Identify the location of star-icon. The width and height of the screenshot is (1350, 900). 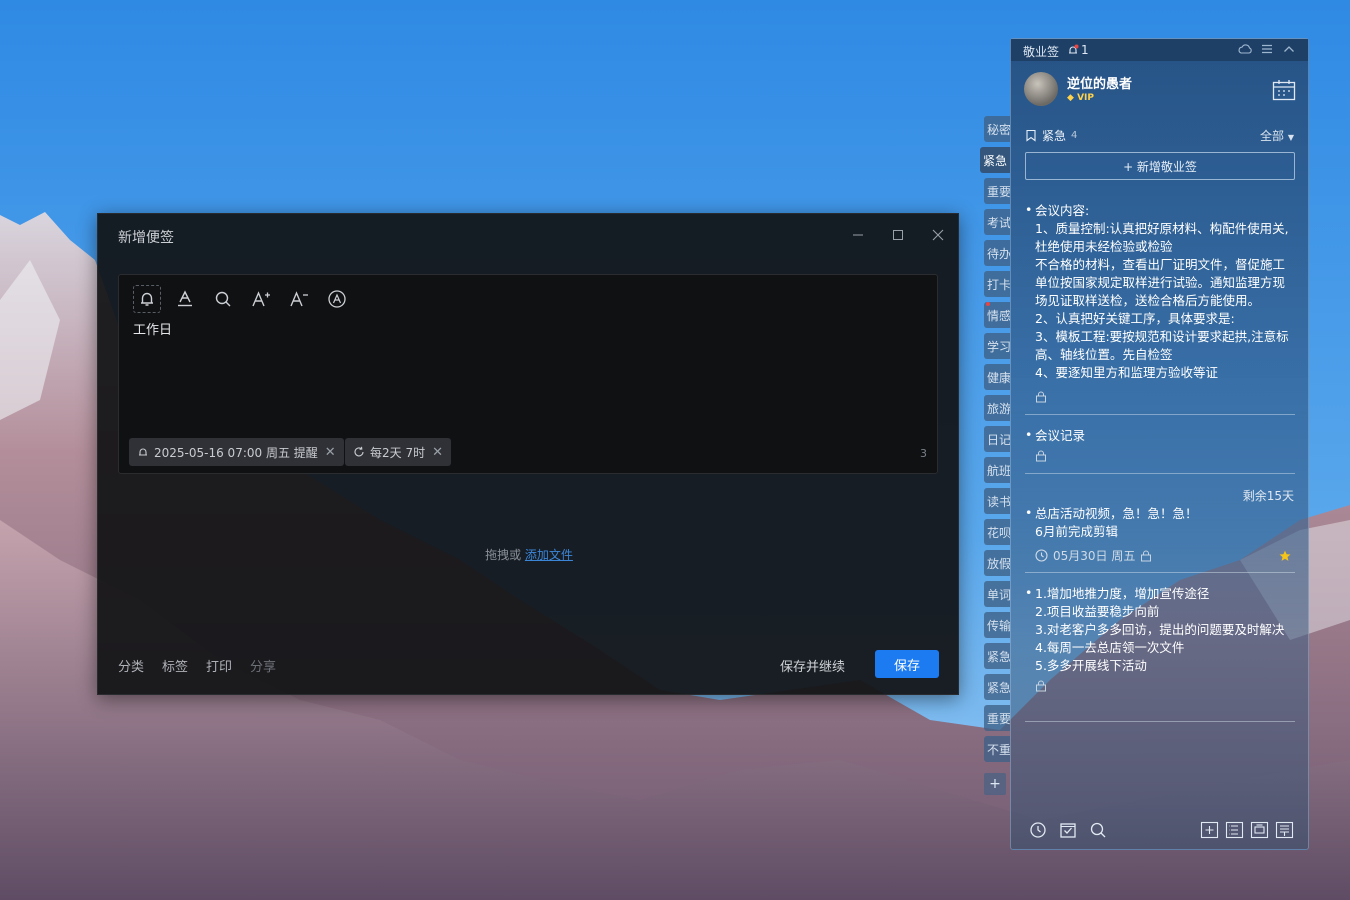
(1285, 556).